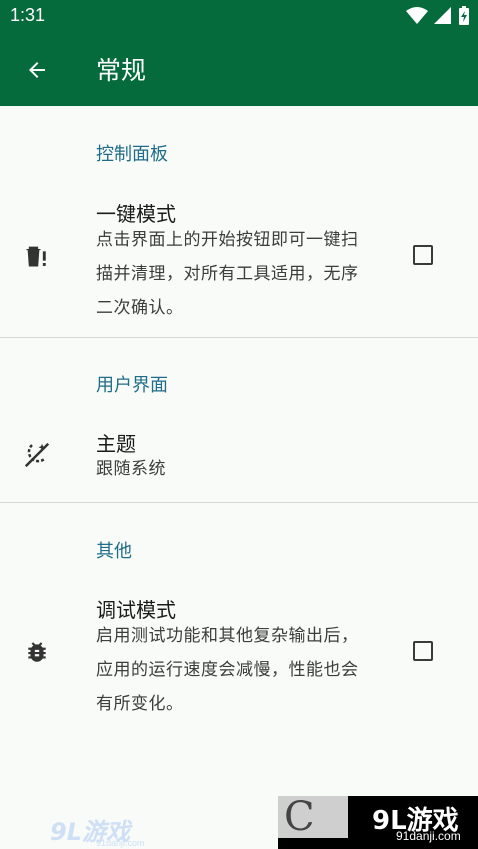 The height and width of the screenshot is (849, 478). Describe the element at coordinates (239, 455) in the screenshot. I see `pref-theme: 主题 跟随系统` at that location.